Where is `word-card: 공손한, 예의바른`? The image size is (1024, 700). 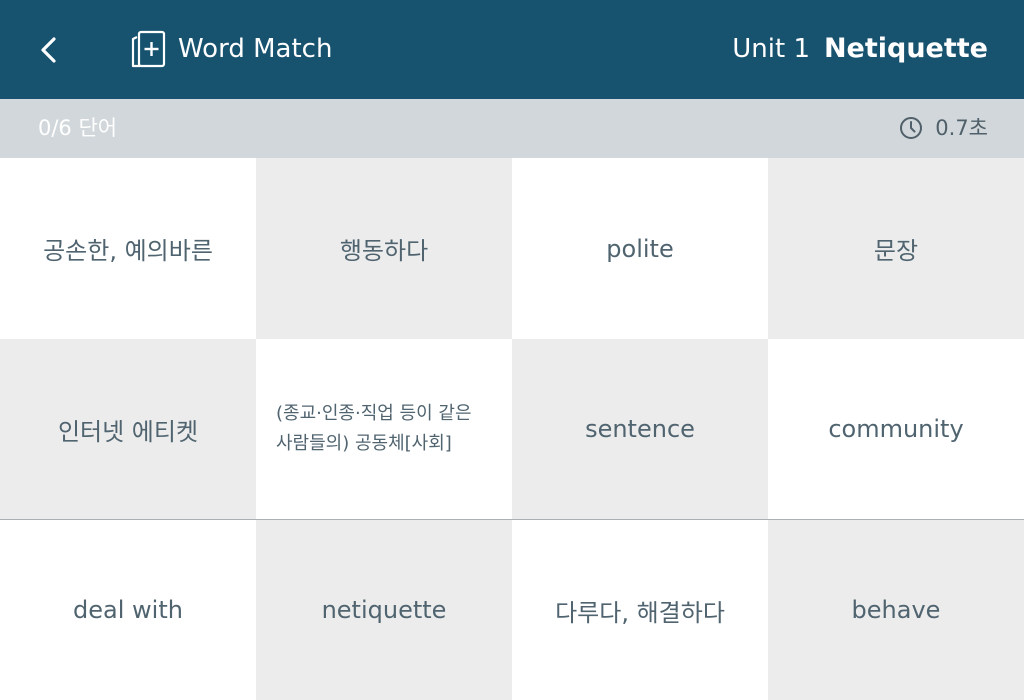
word-card: 공손한, 예의바른 is located at coordinates (128, 248).